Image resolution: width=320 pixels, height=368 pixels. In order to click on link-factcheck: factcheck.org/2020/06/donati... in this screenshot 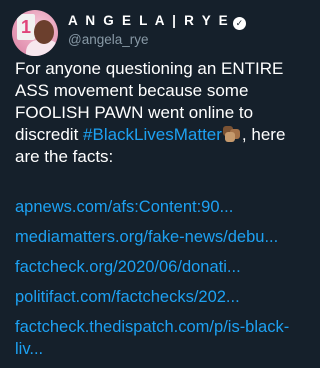, I will do `click(155, 267)`.